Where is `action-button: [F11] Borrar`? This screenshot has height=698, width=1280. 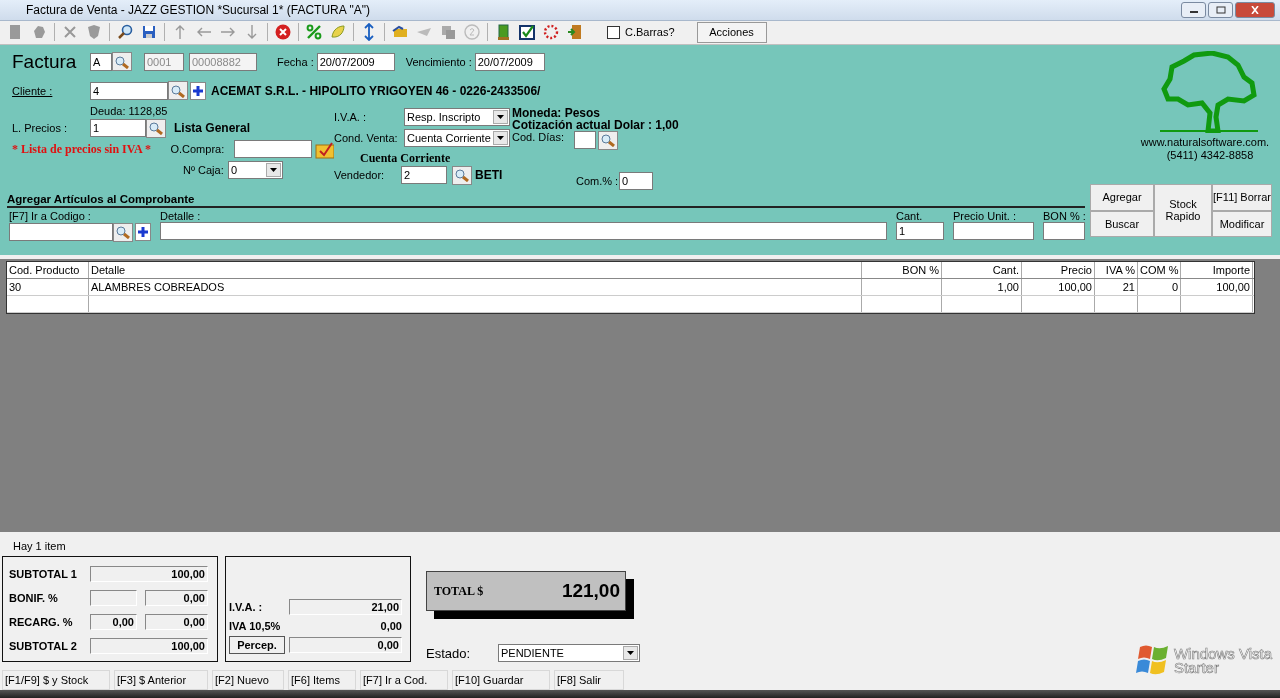 action-button: [F11] Borrar is located at coordinates (1242, 197).